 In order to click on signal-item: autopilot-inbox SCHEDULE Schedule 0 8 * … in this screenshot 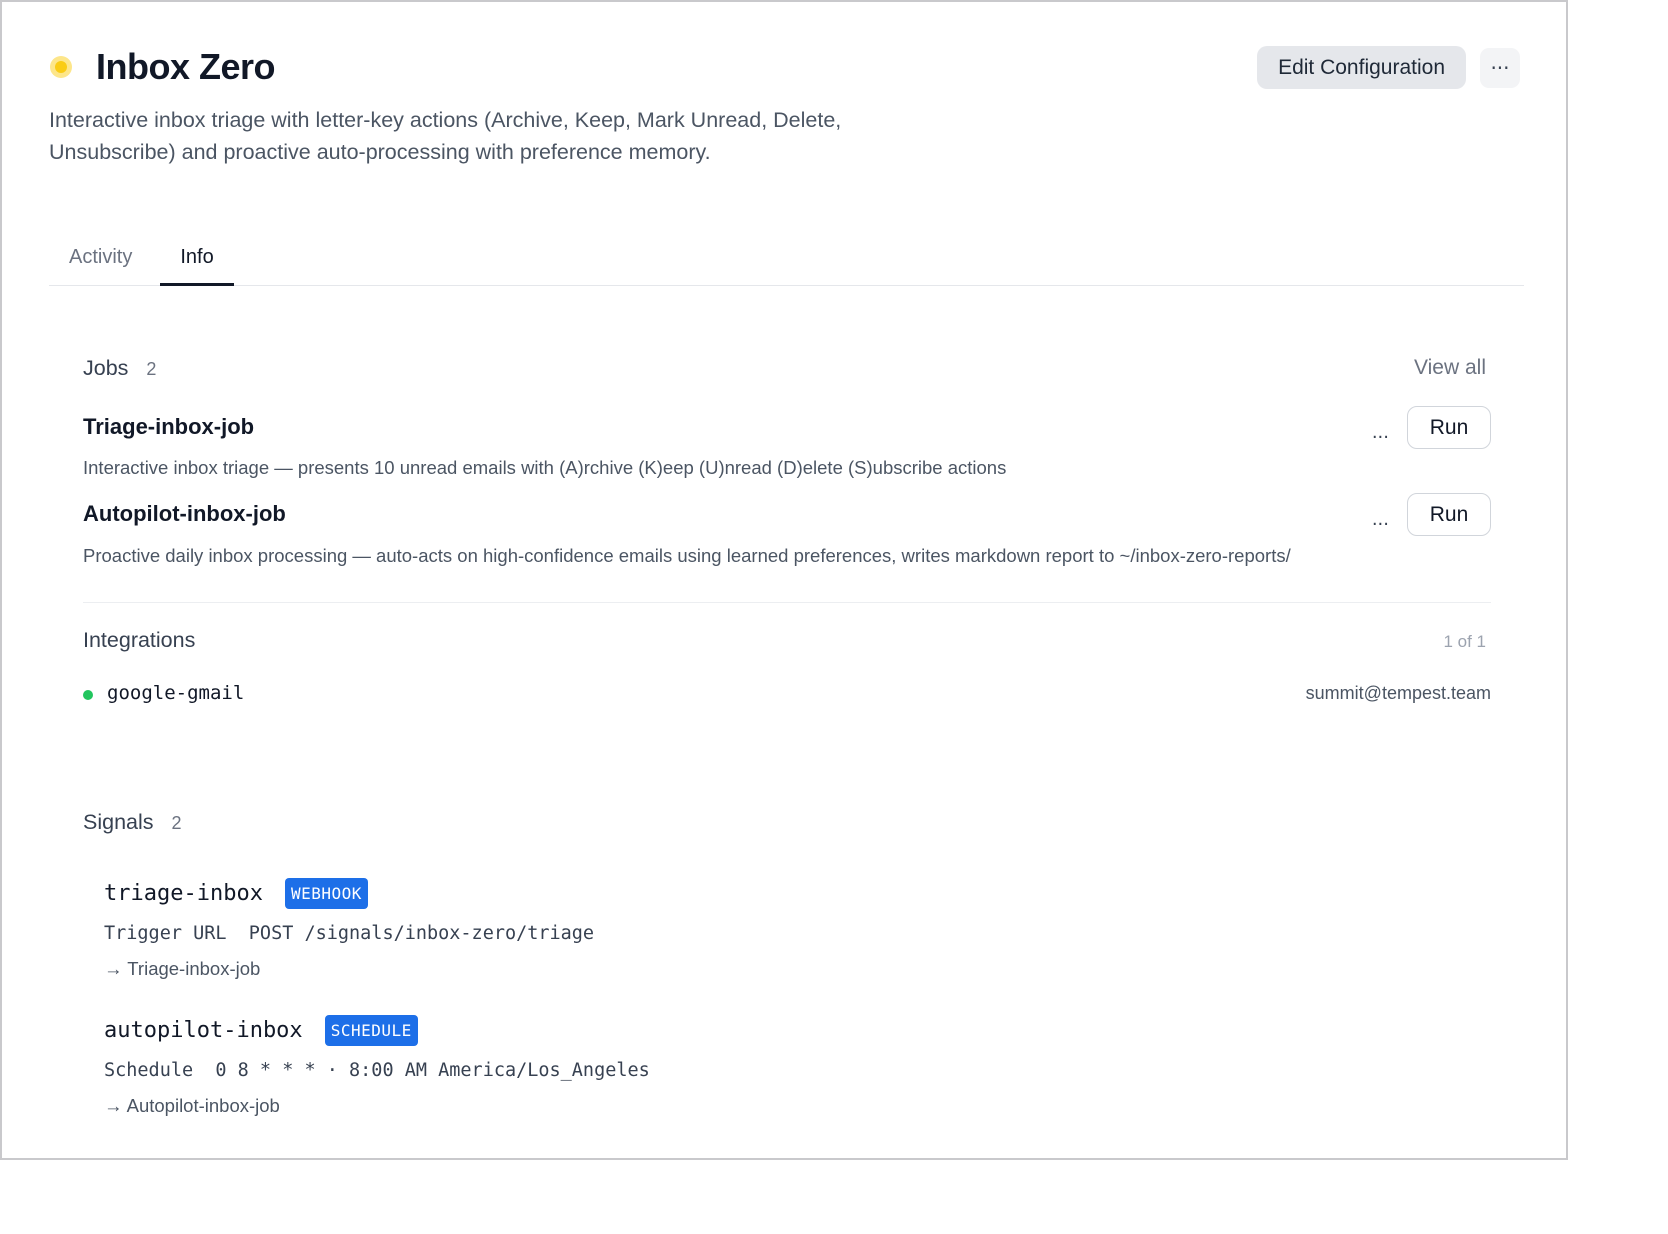, I will do `click(377, 1066)`.